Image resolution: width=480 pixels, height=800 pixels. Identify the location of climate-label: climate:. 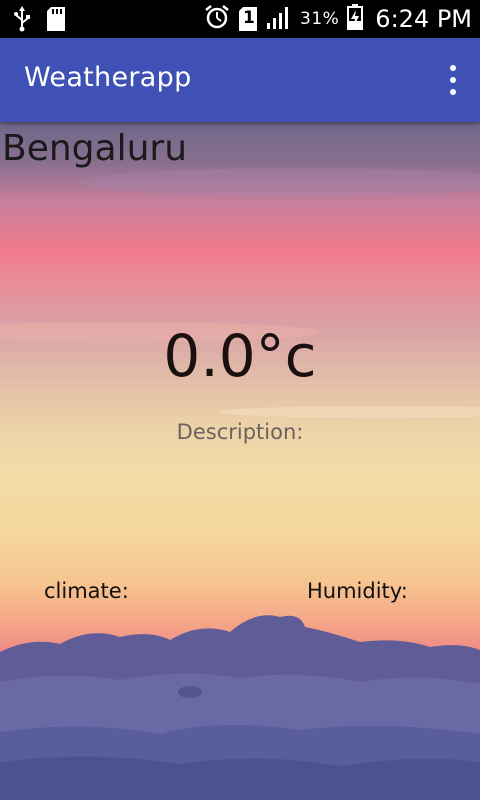
(86, 591).